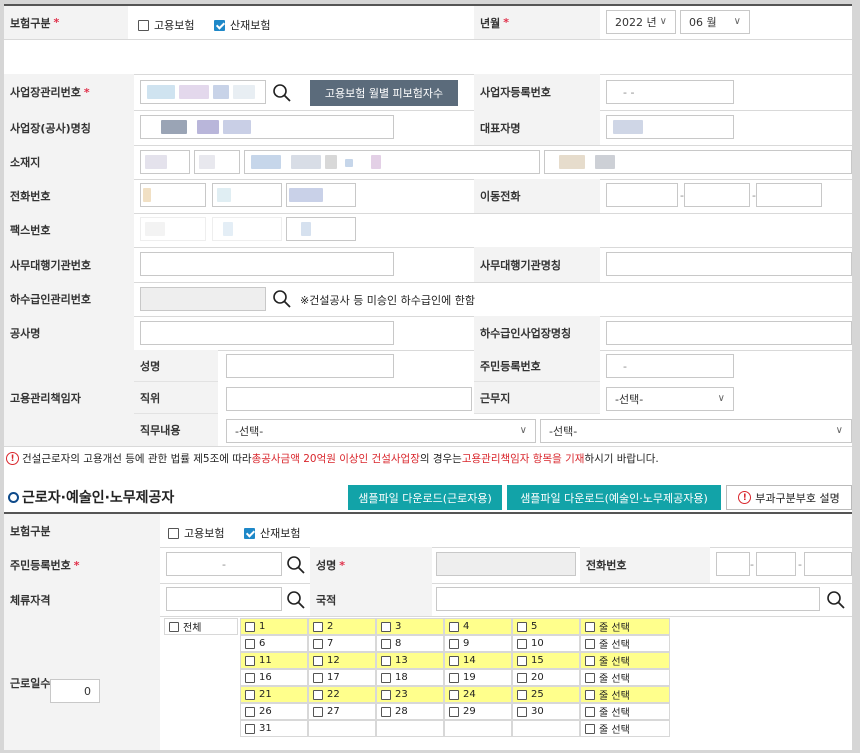 Image resolution: width=860 pixels, height=753 pixels. What do you see at coordinates (274, 677) in the screenshot?
I see `day-checkbox-16: 16` at bounding box center [274, 677].